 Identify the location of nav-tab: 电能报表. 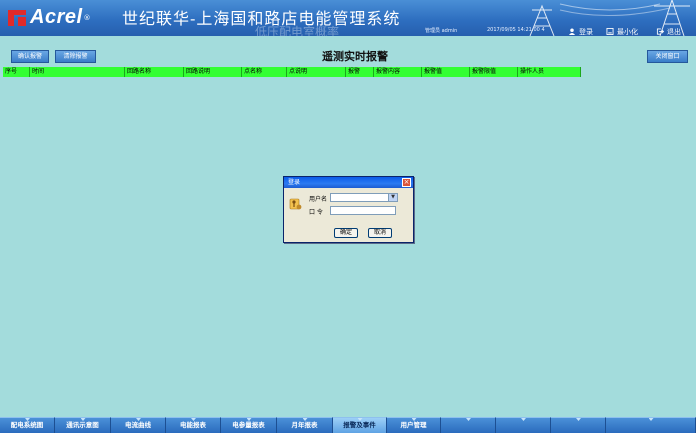
(193, 425).